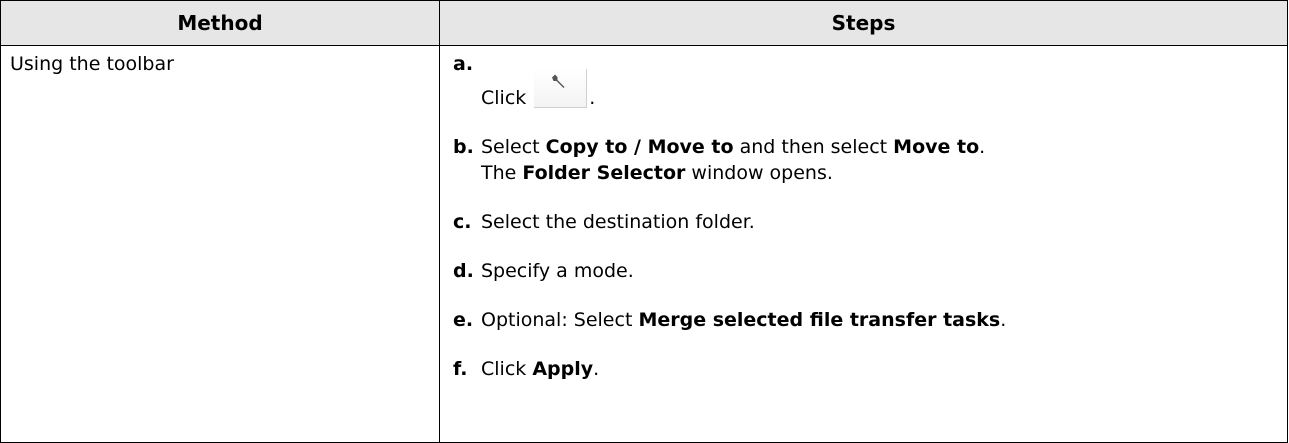 This screenshot has width=1289, height=443. I want to click on step-letter: c., so click(462, 222).